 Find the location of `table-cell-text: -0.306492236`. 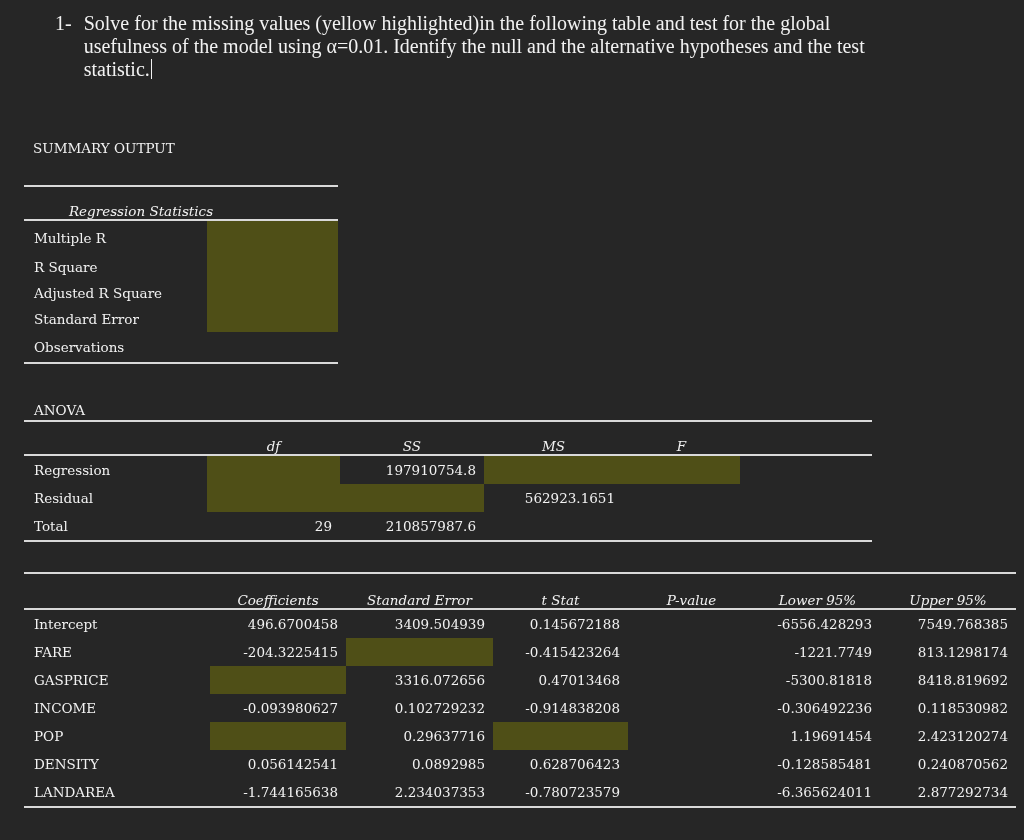

table-cell-text: -0.306492236 is located at coordinates (824, 708).